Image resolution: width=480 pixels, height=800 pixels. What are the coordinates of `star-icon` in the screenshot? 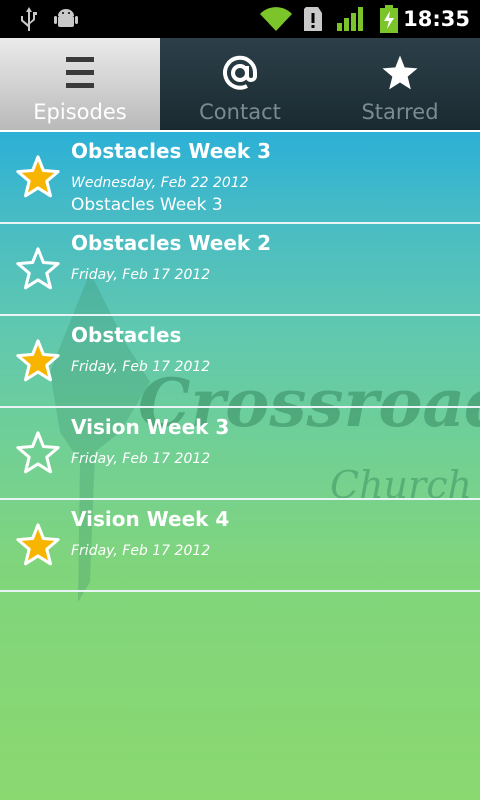 It's located at (400, 73).